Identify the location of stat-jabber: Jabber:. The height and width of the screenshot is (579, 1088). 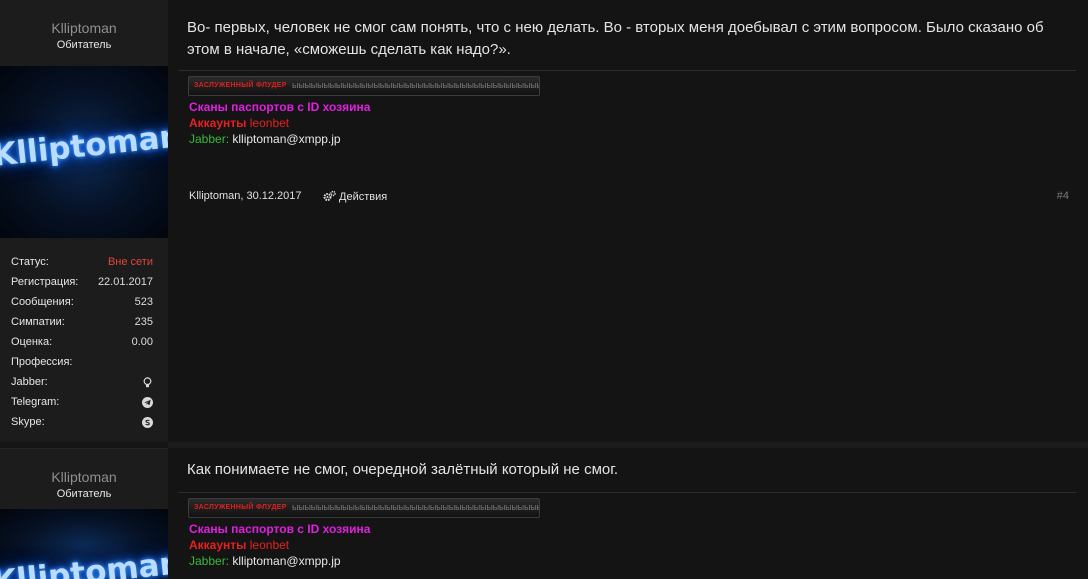
(82, 386).